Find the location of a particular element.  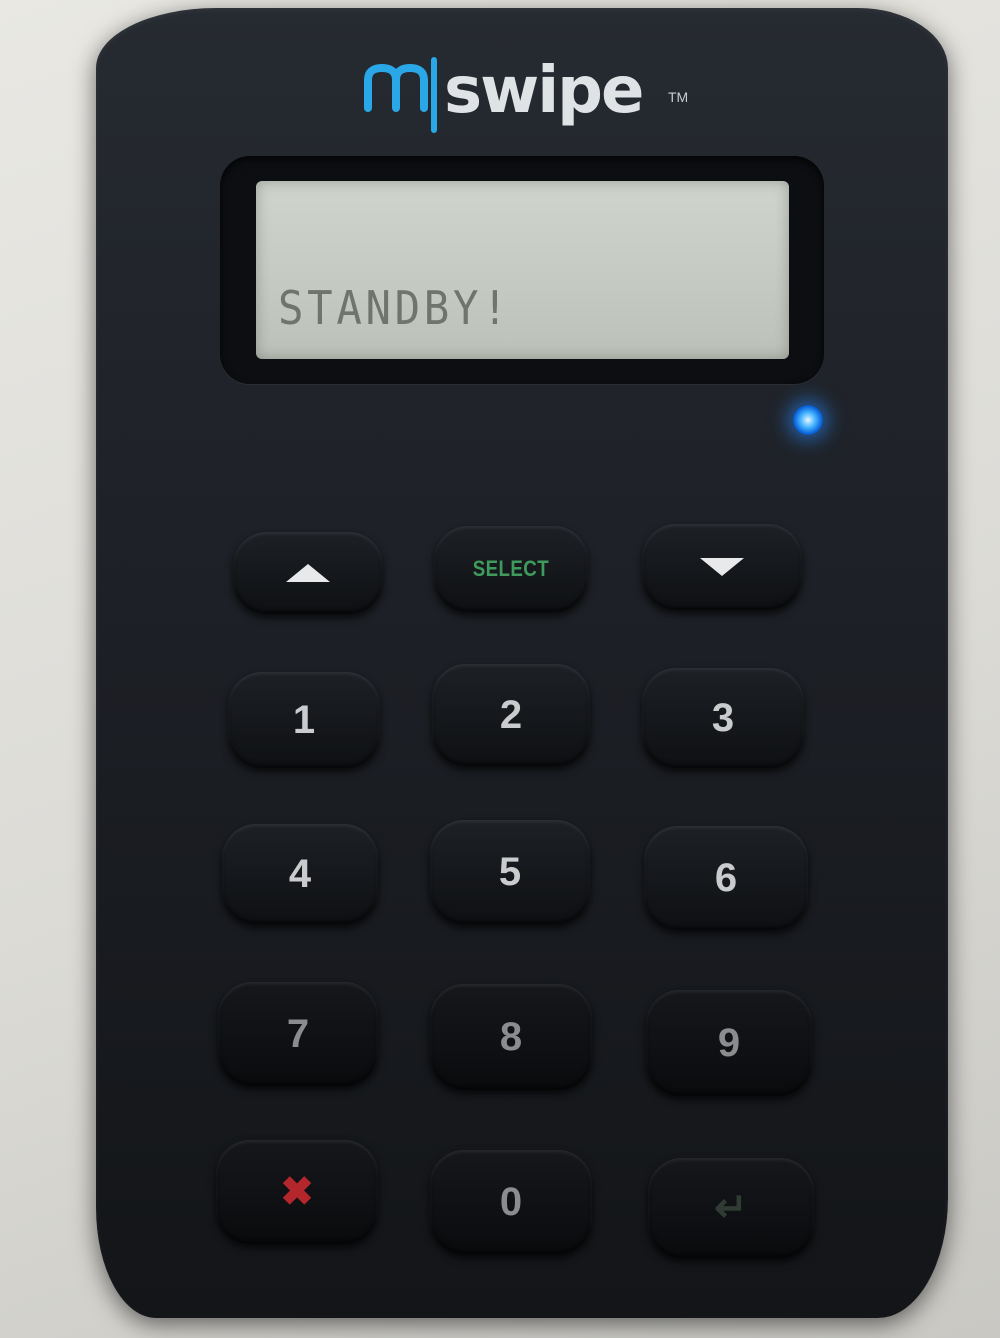

key-4: 4 is located at coordinates (300, 874).